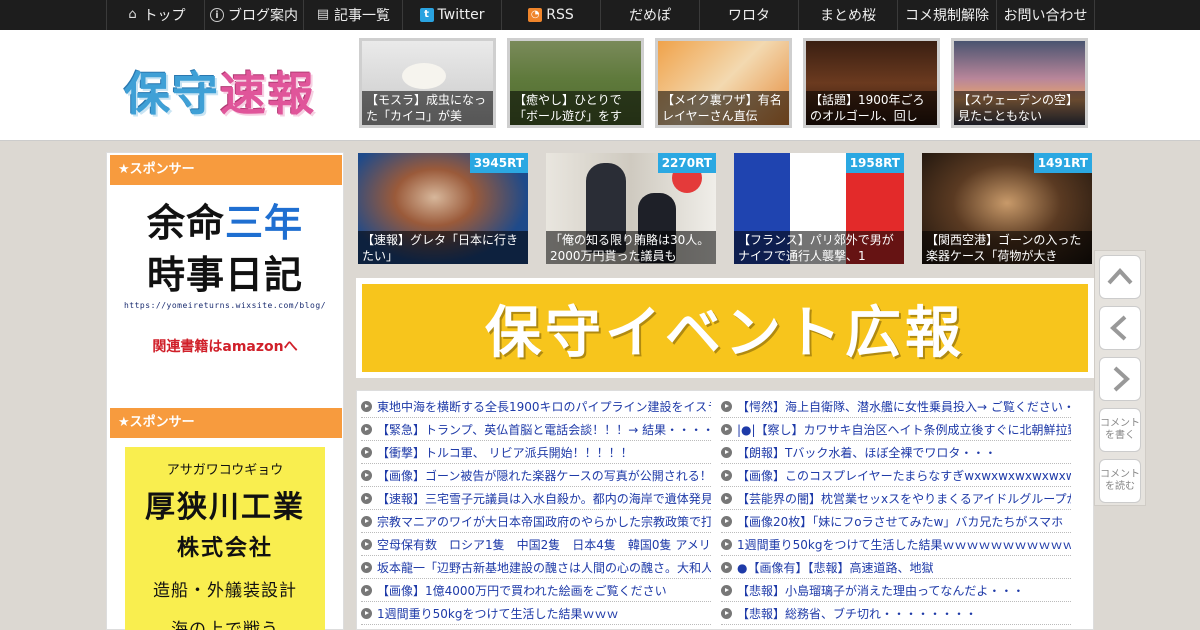  I want to click on nav-item-label: 記事一覧, so click(362, 16).